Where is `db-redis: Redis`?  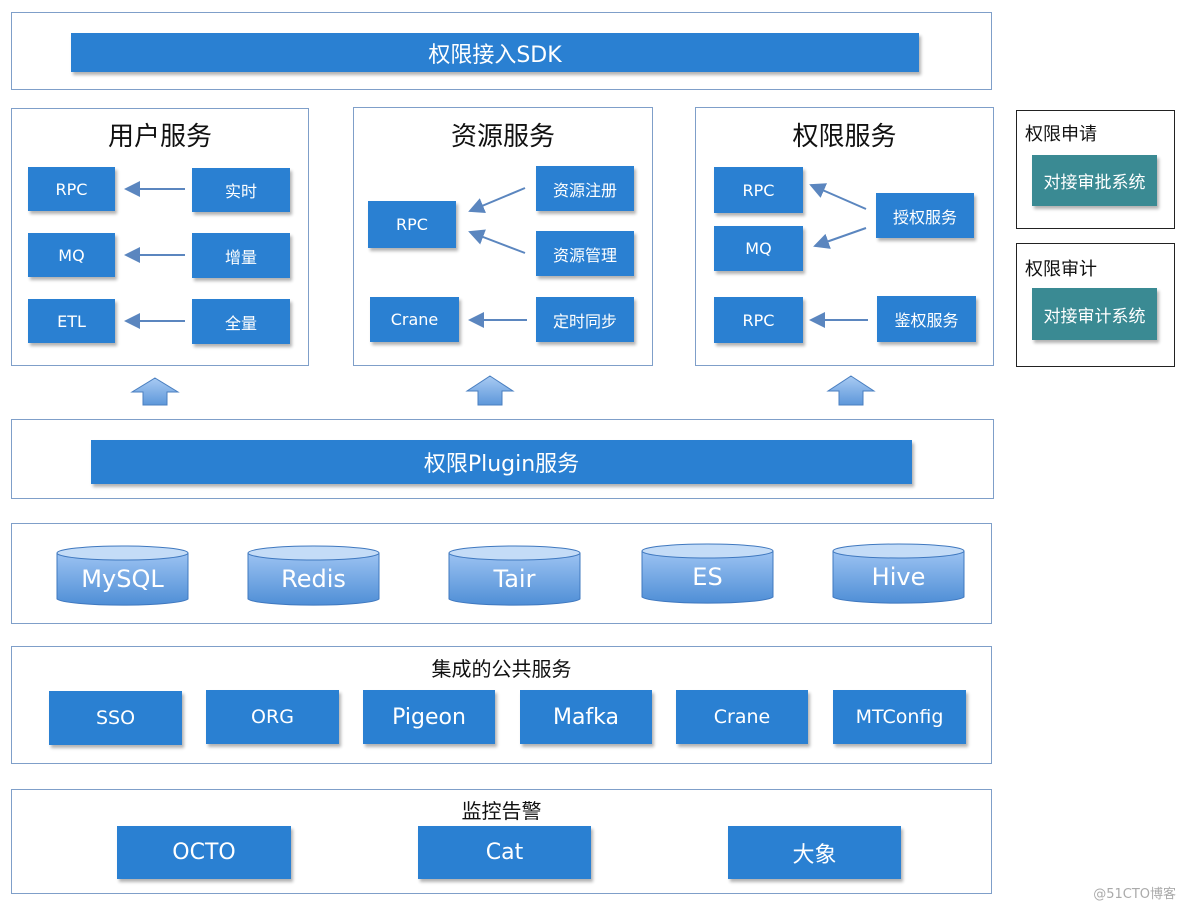 db-redis: Redis is located at coordinates (313, 576).